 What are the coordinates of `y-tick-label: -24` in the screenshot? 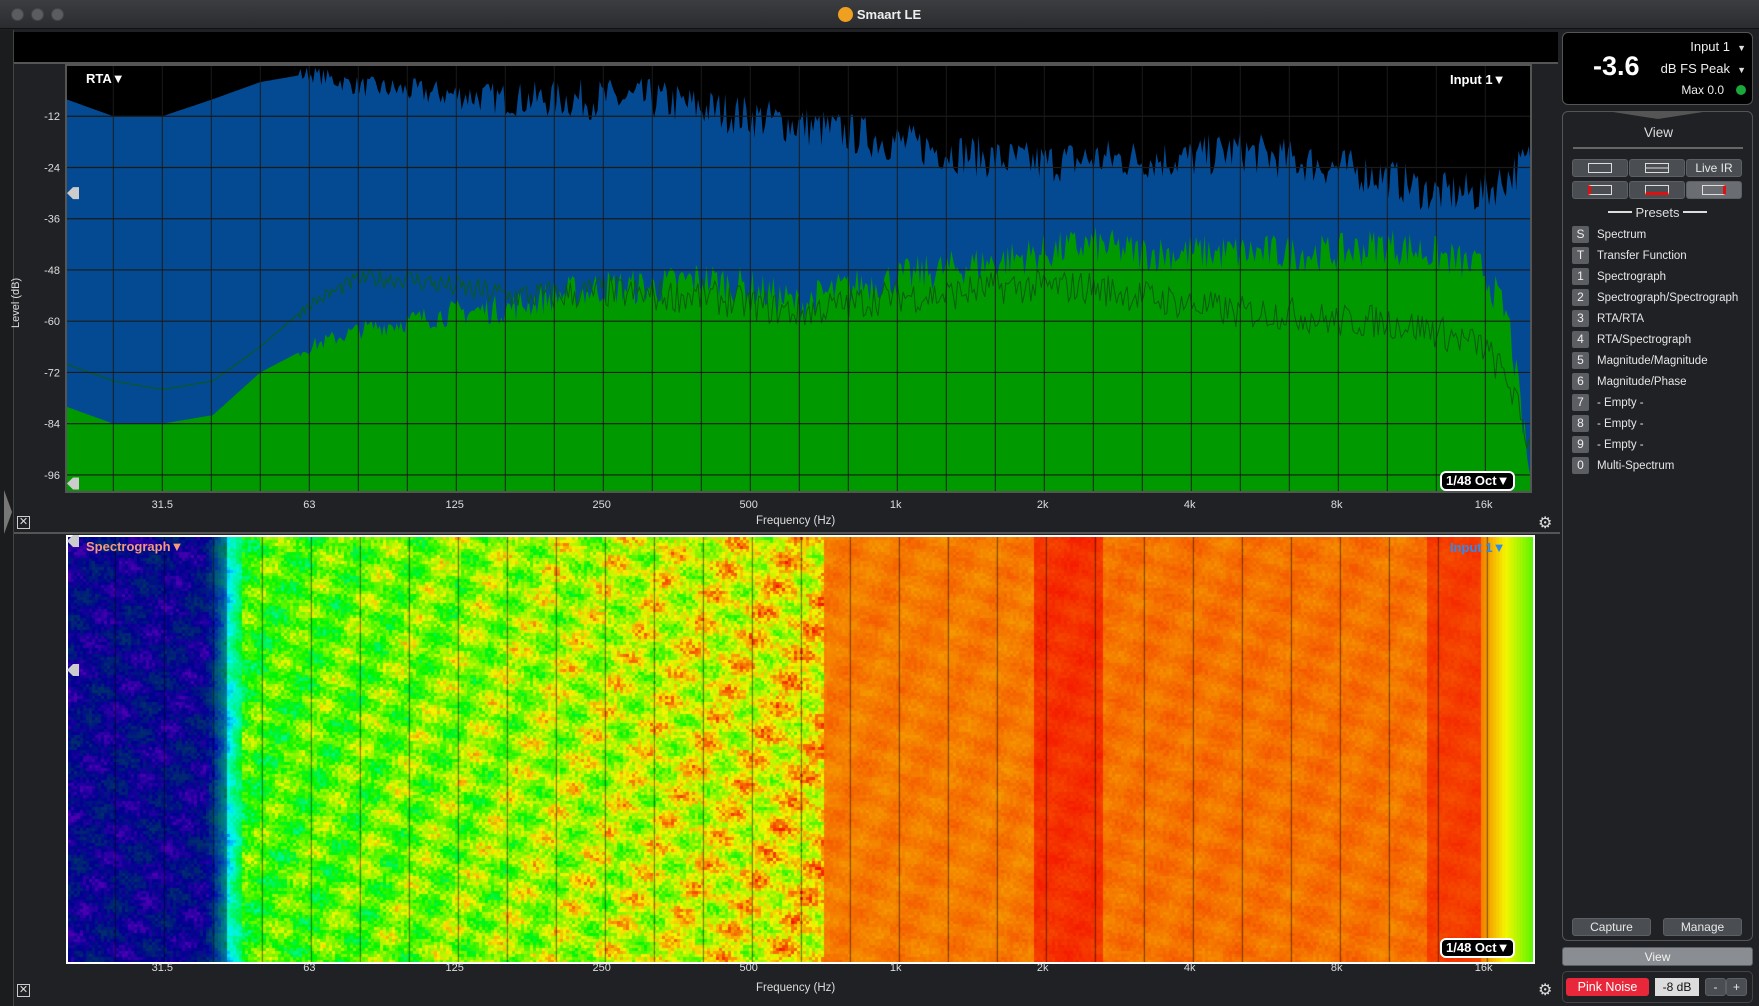 It's located at (52, 168).